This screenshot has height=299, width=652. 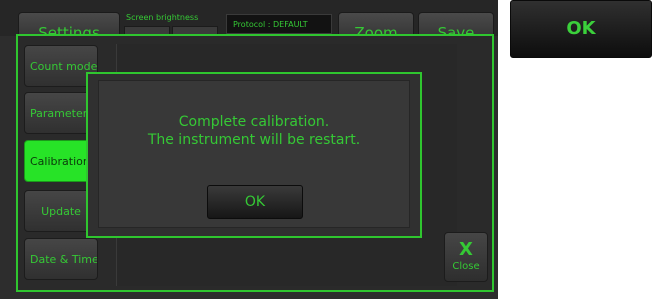 What do you see at coordinates (466, 249) in the screenshot?
I see `close-icon: X` at bounding box center [466, 249].